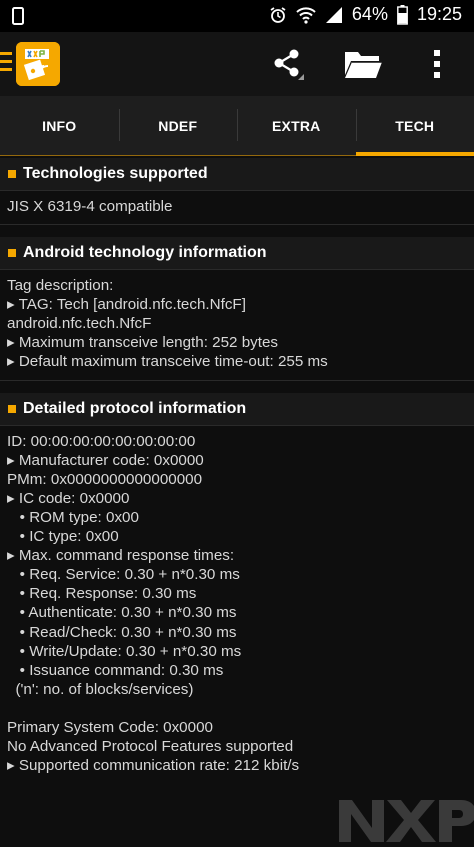  Describe the element at coordinates (237, 708) in the screenshot. I see `blank-line` at that location.